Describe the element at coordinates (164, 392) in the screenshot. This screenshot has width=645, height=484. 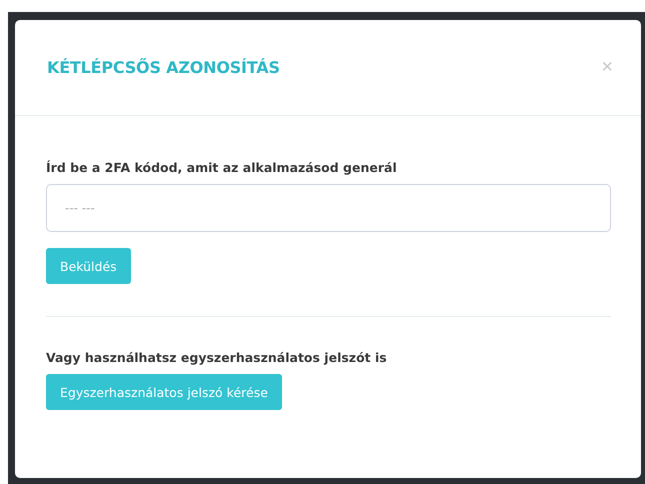
I see `otp-request-button: Egyszerhasználatos jelszó kérése` at that location.